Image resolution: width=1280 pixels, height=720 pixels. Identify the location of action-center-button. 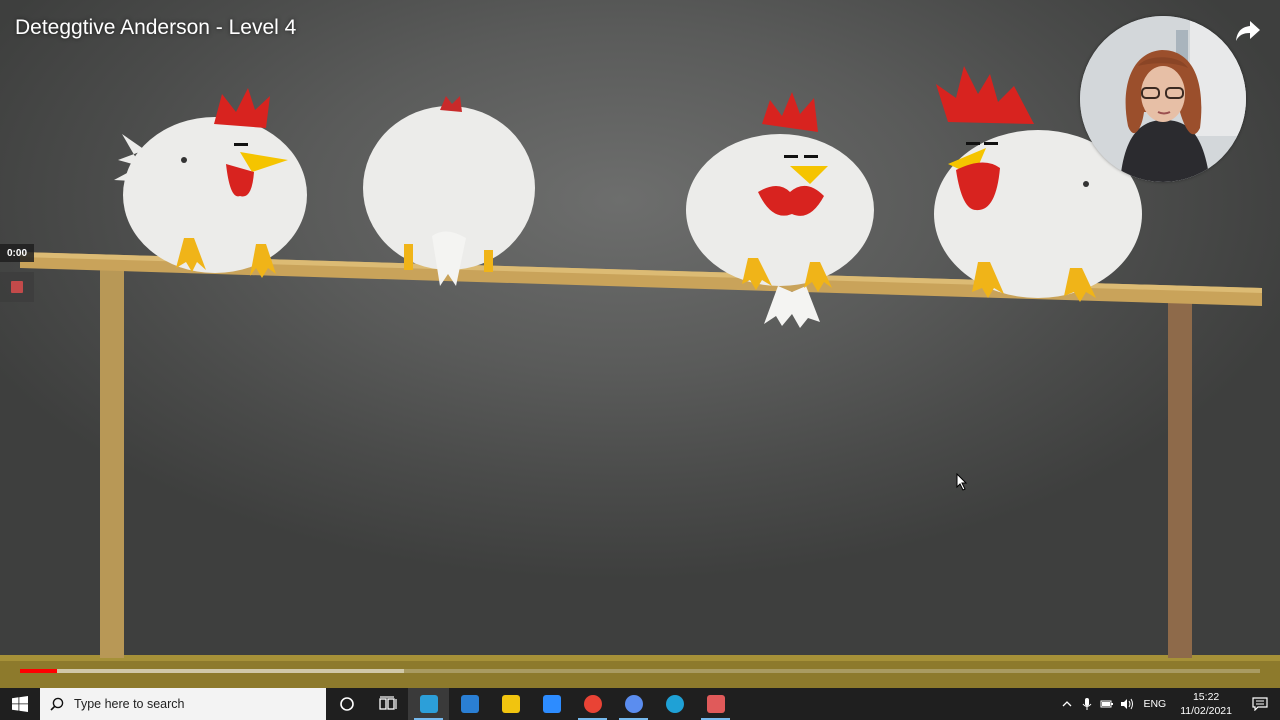
(1260, 704).